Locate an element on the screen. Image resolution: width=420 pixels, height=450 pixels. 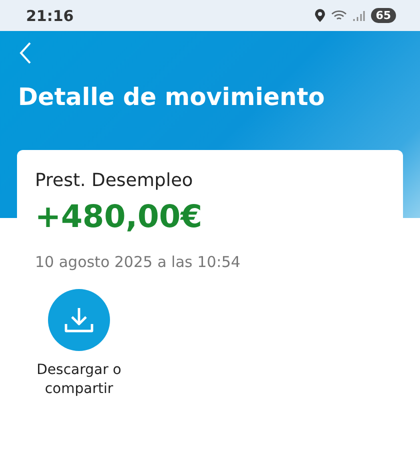
location-icon is located at coordinates (319, 15).